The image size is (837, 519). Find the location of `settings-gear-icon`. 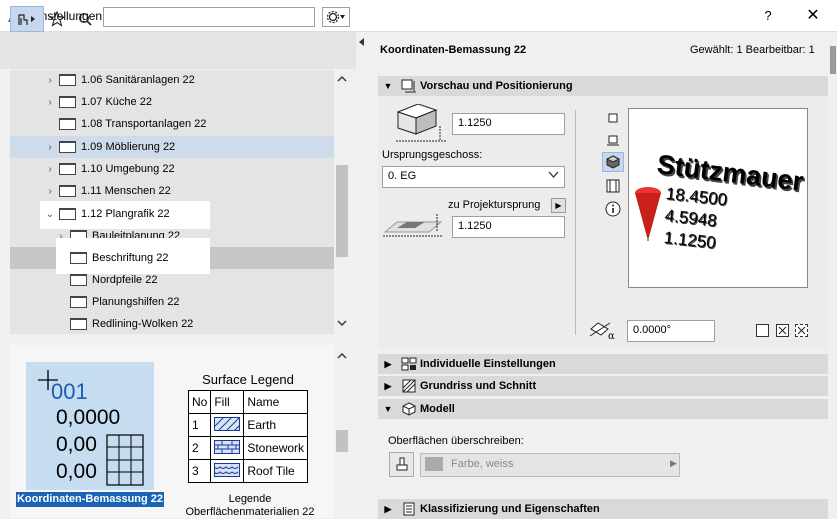

settings-gear-icon is located at coordinates (336, 17).